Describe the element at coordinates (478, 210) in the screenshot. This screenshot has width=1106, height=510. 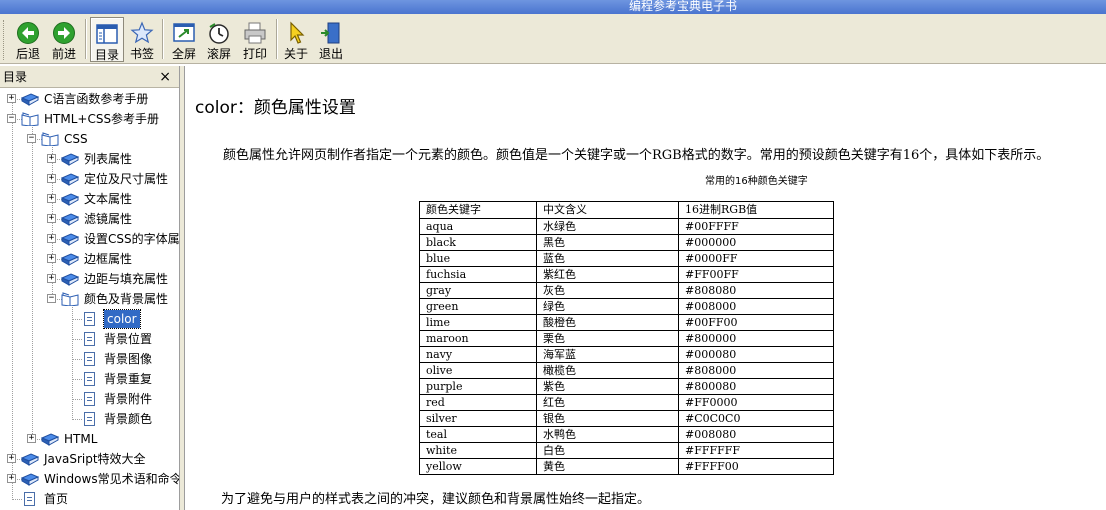
I see `column-header: 颜色关键字` at that location.